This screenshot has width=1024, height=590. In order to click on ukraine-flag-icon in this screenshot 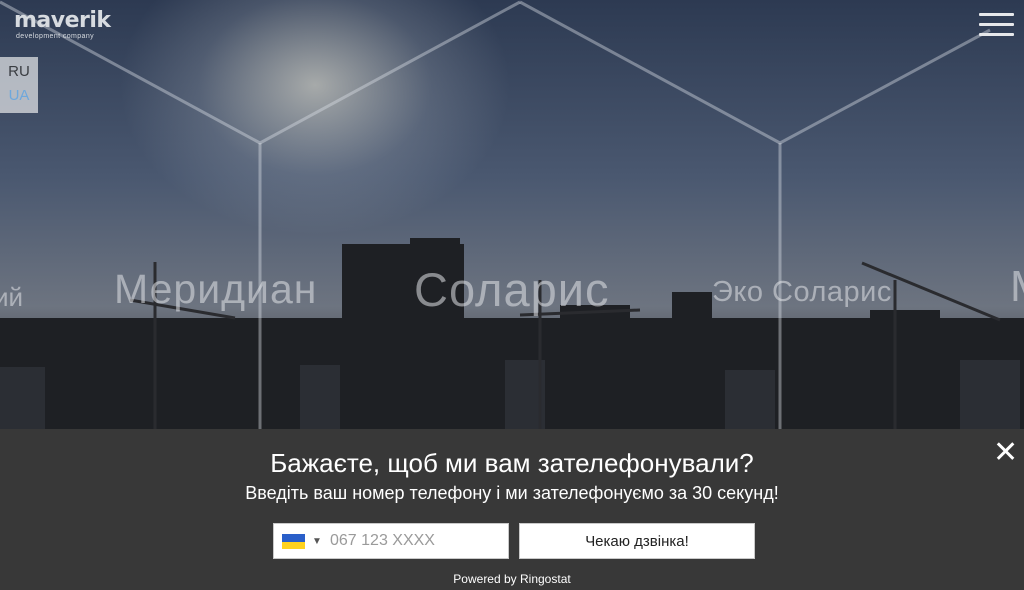, I will do `click(293, 541)`.